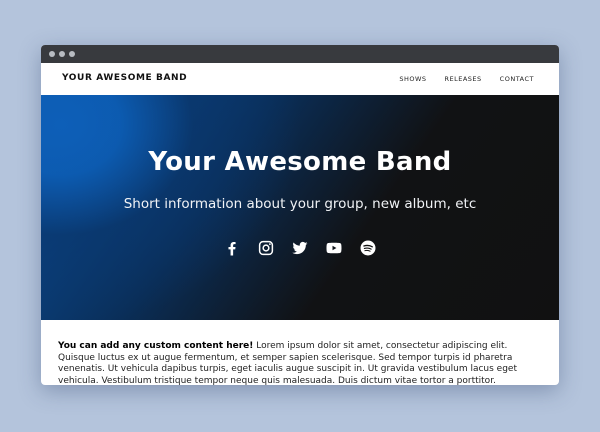 This screenshot has height=432, width=600. Describe the element at coordinates (232, 248) in the screenshot. I see `facebook-icon` at that location.